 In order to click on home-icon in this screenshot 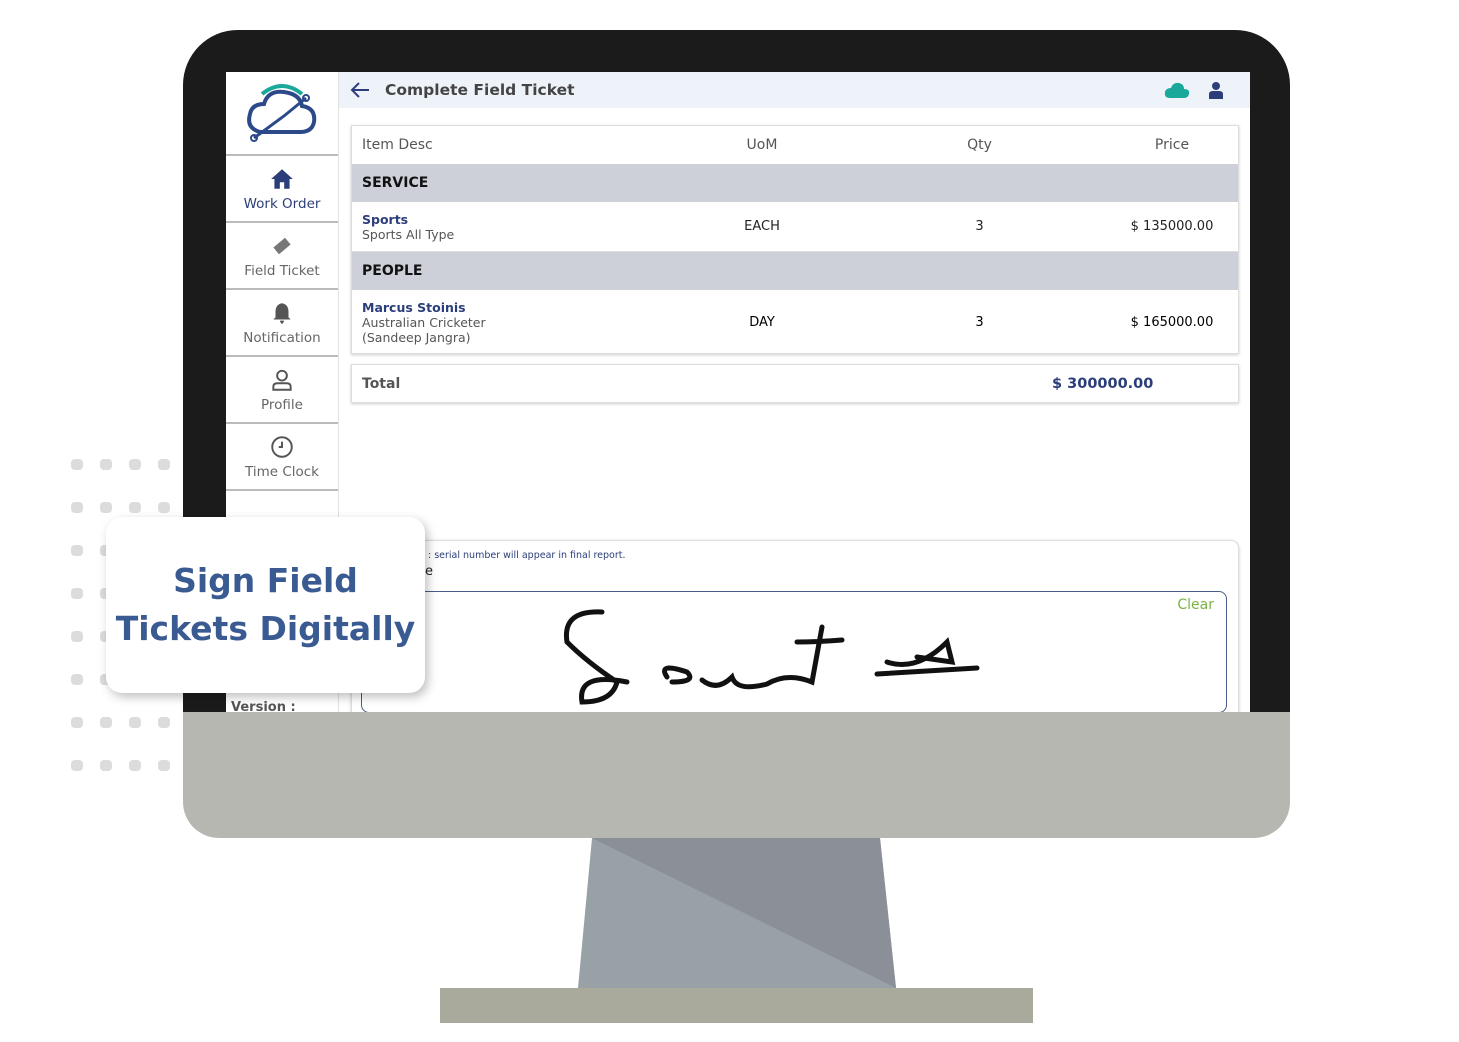, I will do `click(282, 178)`.